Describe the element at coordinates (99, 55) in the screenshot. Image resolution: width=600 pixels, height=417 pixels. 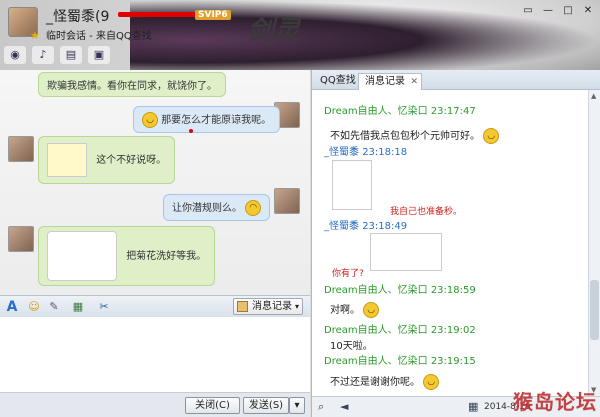
I see `remote-assist-icon: ▣` at that location.